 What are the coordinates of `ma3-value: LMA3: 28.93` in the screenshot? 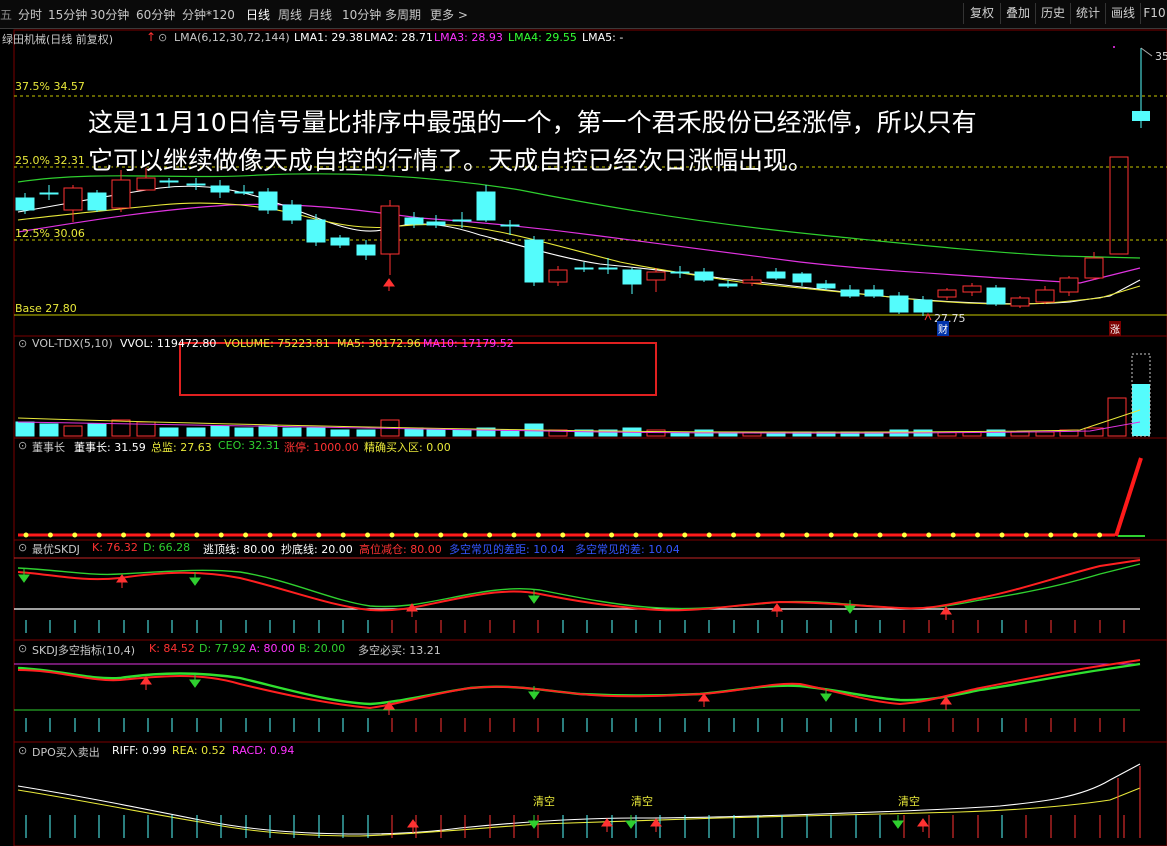 It's located at (468, 37).